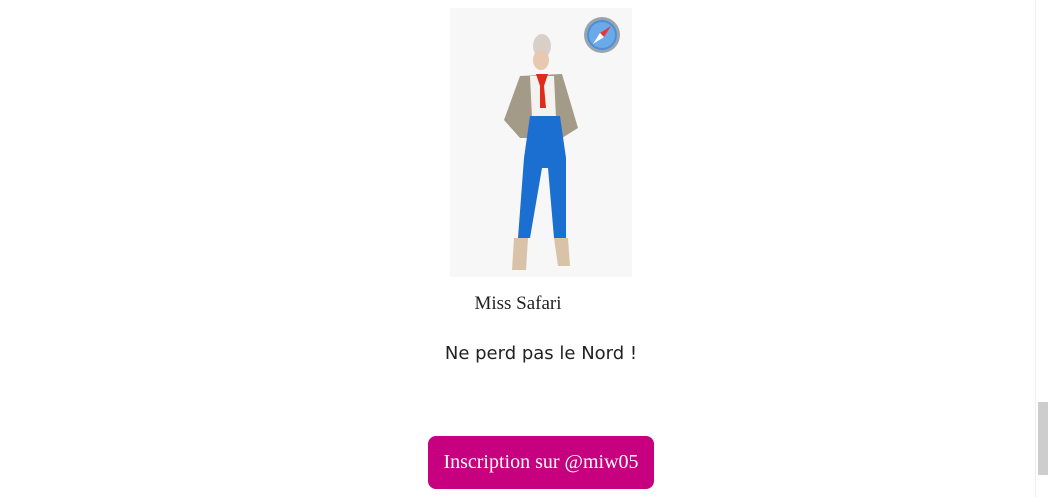 The image size is (1050, 497). What do you see at coordinates (602, 37) in the screenshot?
I see `safari-compass-icon` at bounding box center [602, 37].